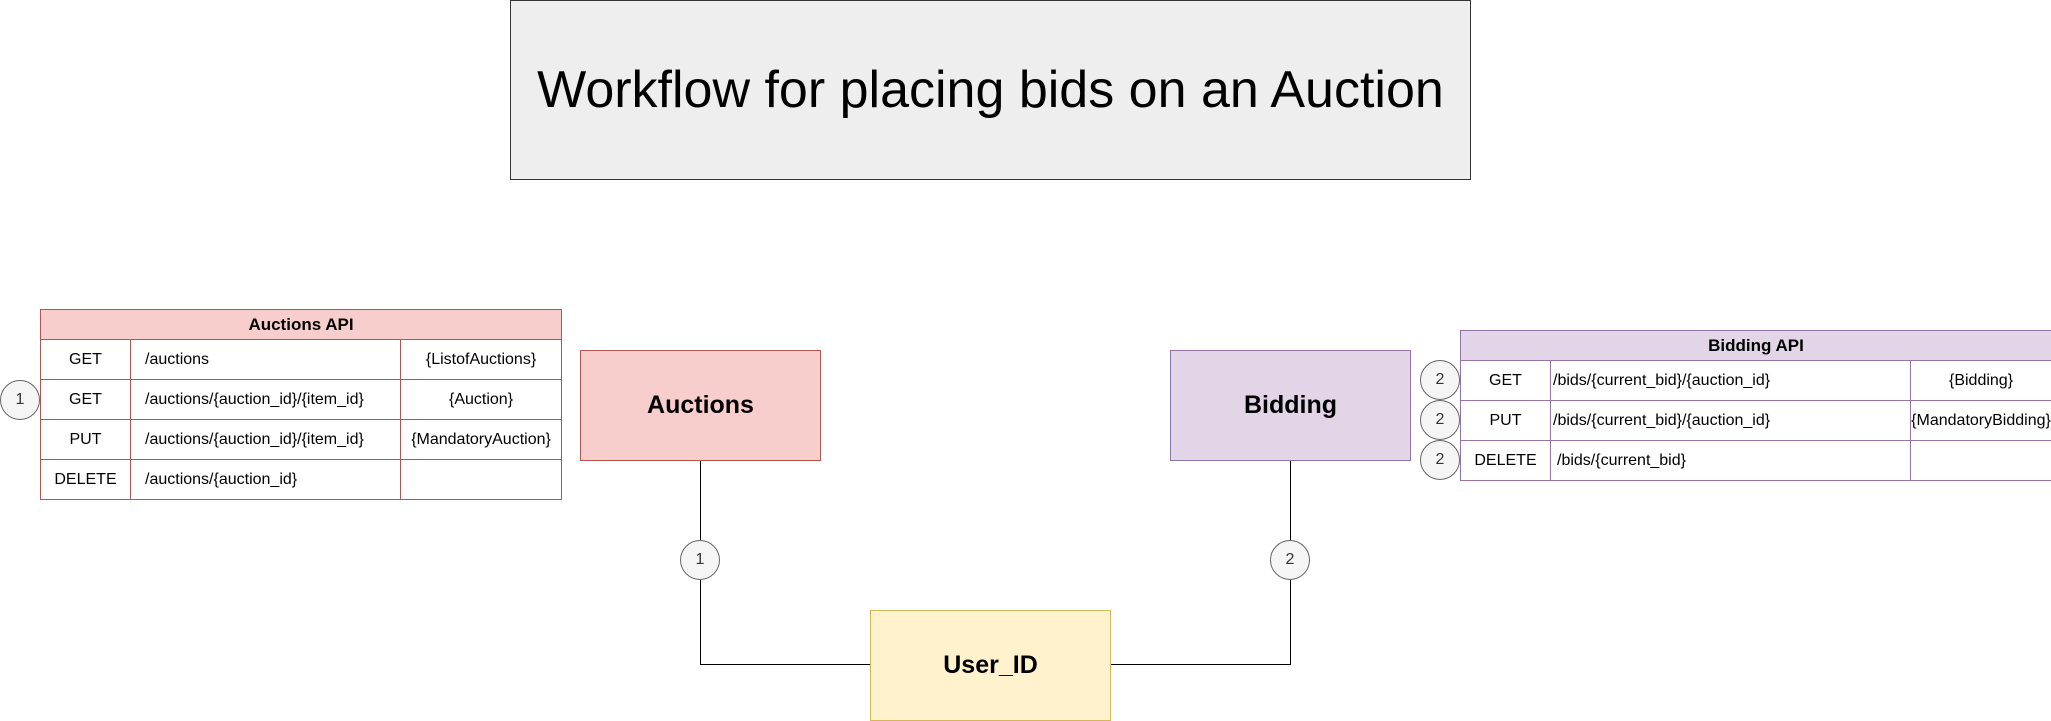 The width and height of the screenshot is (2051, 721). What do you see at coordinates (1980, 420) in the screenshot?
I see `response-body: {MandatoryBidding}` at bounding box center [1980, 420].